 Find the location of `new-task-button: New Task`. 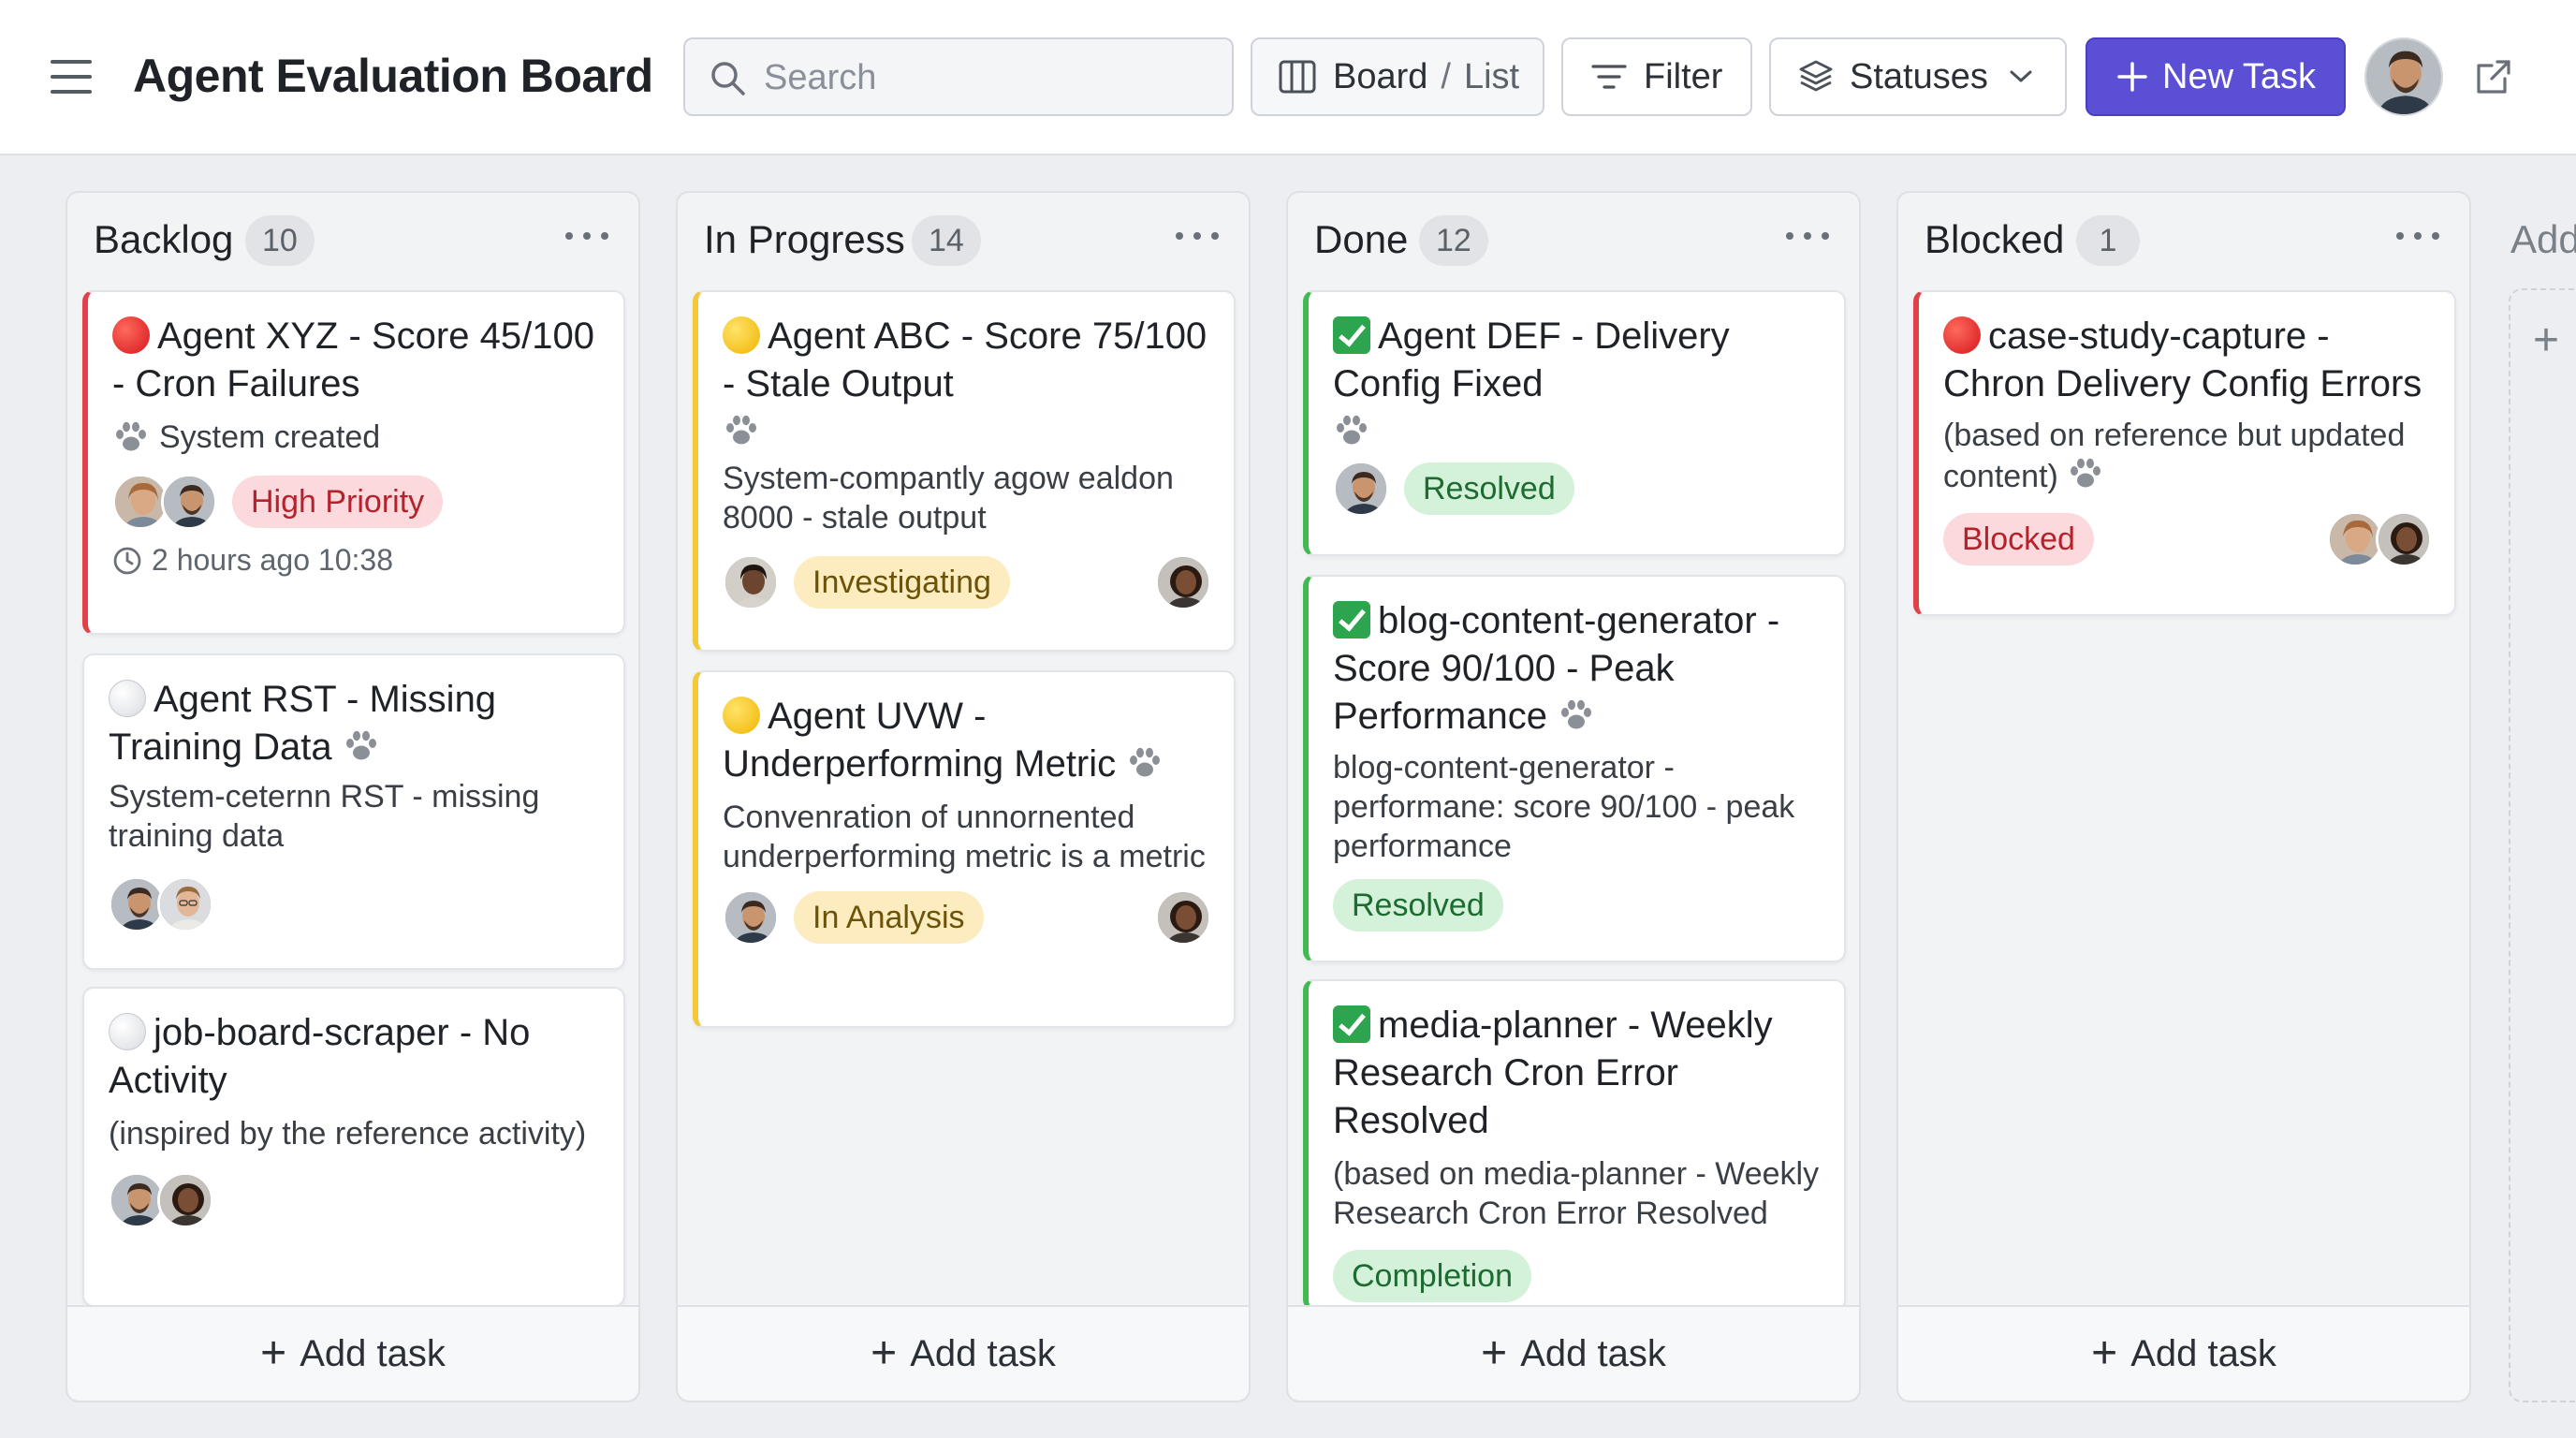

new-task-button: New Task is located at coordinates (2216, 76).